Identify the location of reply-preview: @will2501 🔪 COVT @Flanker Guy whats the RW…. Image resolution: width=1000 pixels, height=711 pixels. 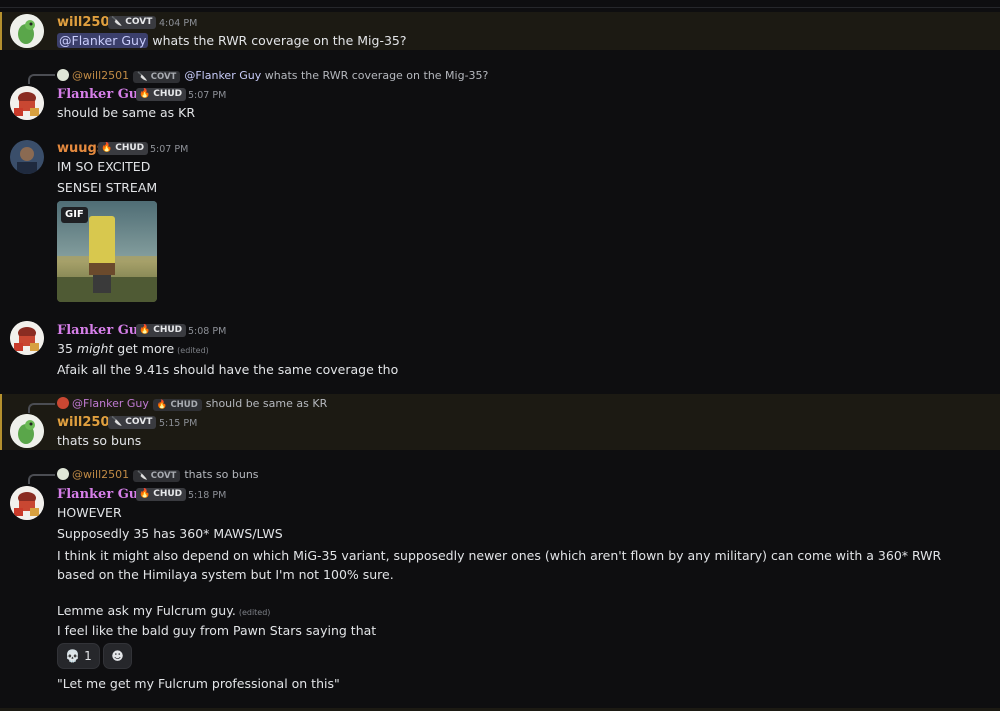
(272, 76).